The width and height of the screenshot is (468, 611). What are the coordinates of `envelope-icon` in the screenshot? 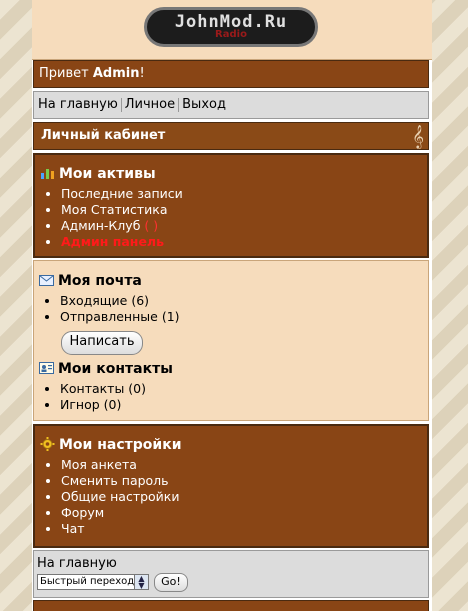 It's located at (46, 280).